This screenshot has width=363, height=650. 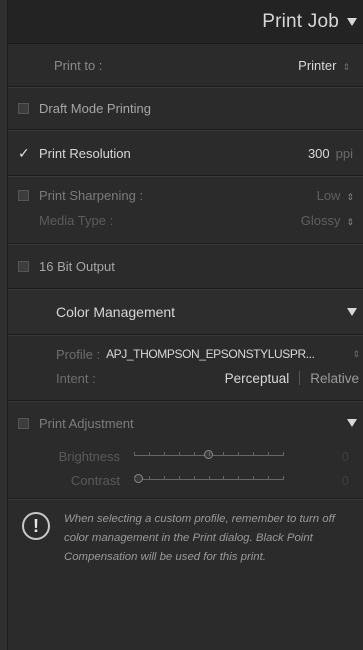 I want to click on print-sharpening-select: Low ⇕, so click(x=335, y=195).